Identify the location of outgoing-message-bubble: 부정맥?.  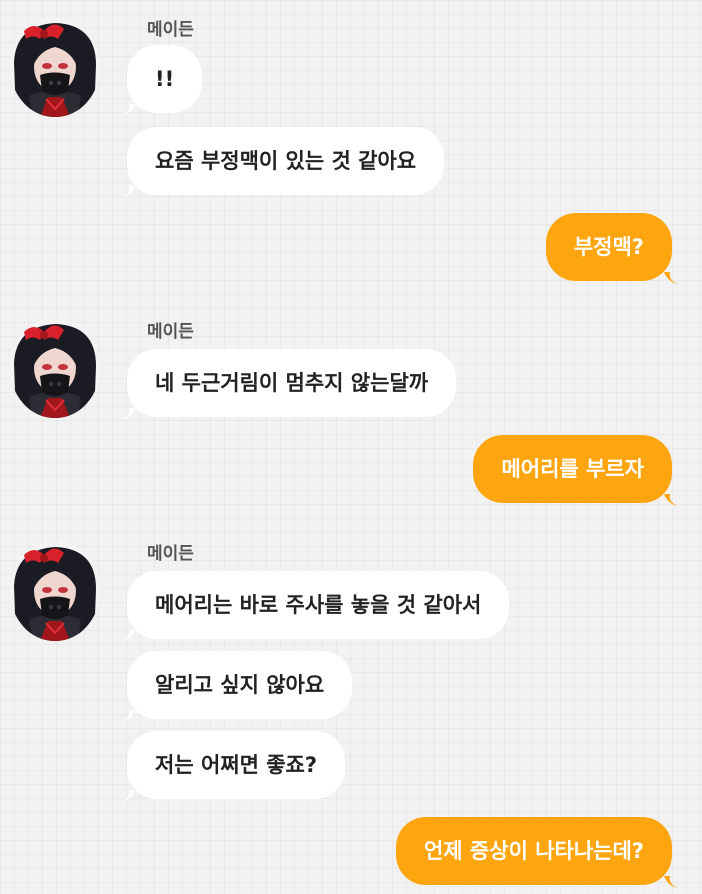
(611, 248).